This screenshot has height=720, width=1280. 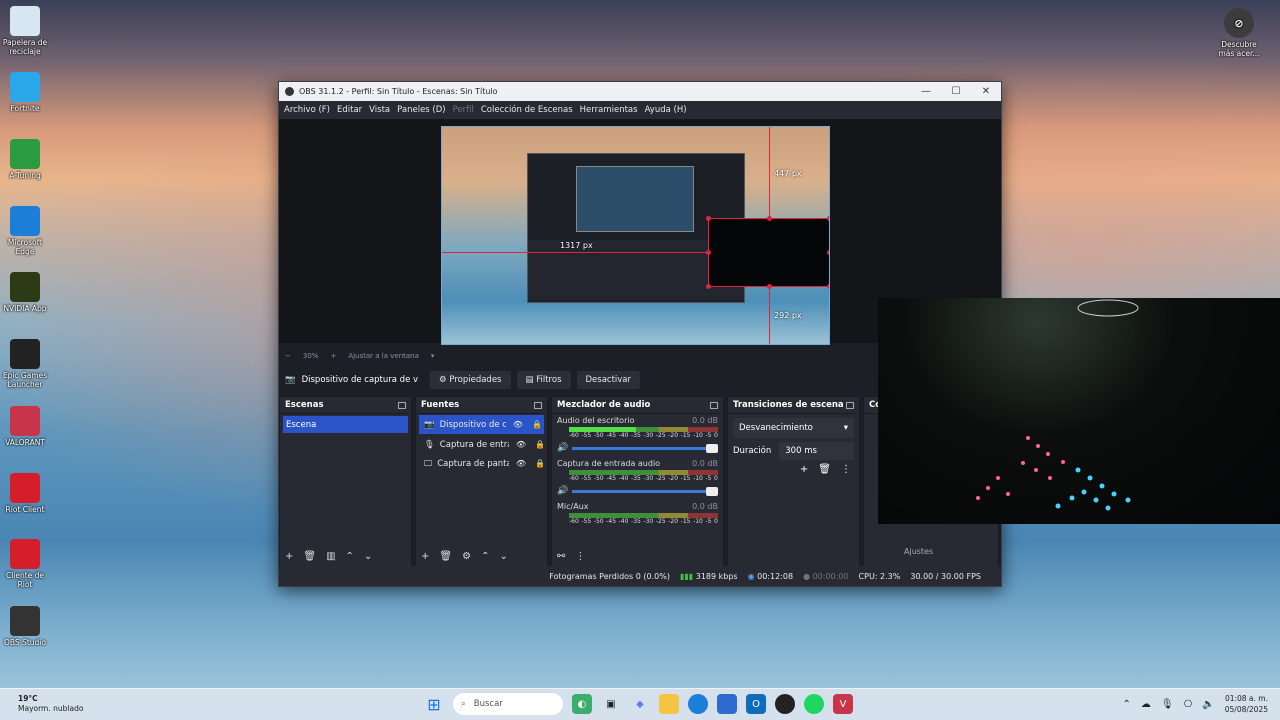 What do you see at coordinates (25, 426) in the screenshot?
I see `desktop-icon: VALORANT` at bounding box center [25, 426].